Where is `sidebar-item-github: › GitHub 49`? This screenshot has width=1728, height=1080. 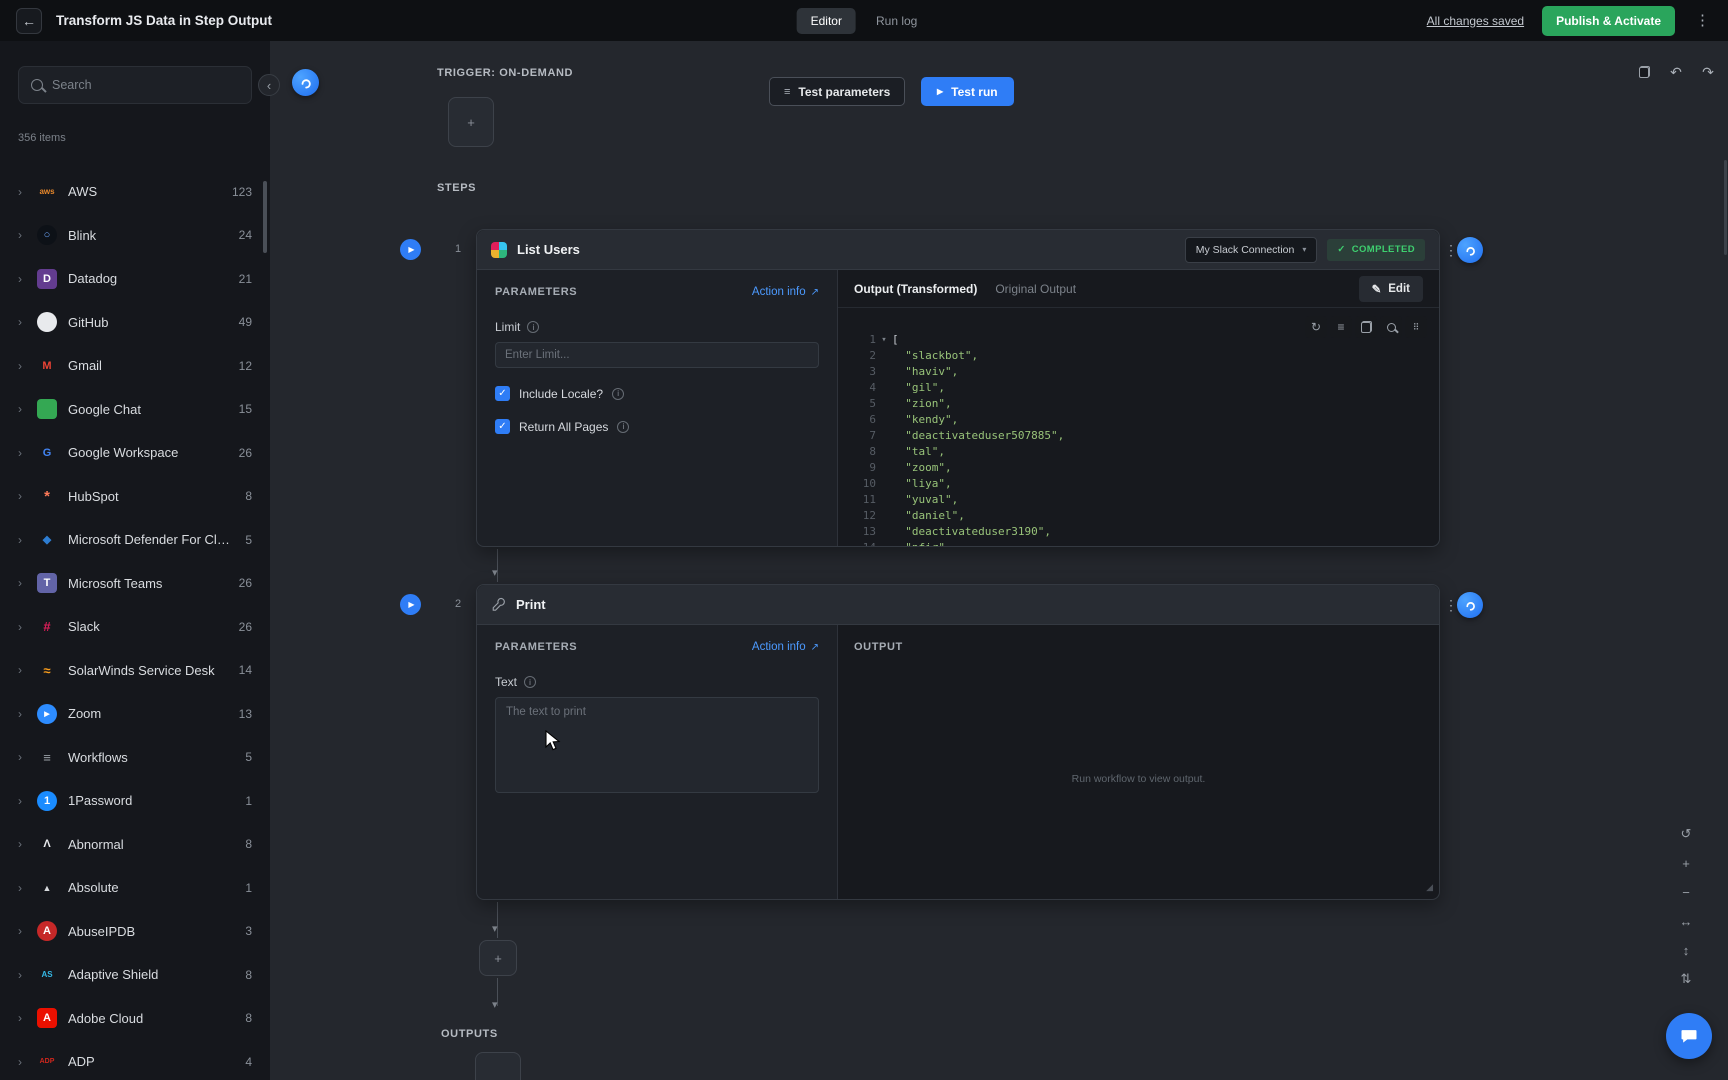 sidebar-item-github: › GitHub 49 is located at coordinates (135, 323).